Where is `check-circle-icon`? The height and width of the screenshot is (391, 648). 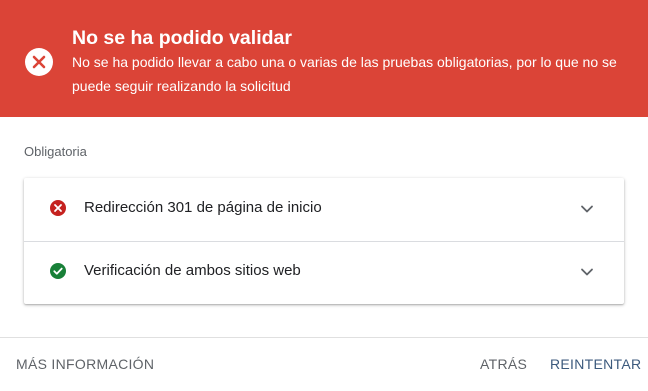
check-circle-icon is located at coordinates (58, 271).